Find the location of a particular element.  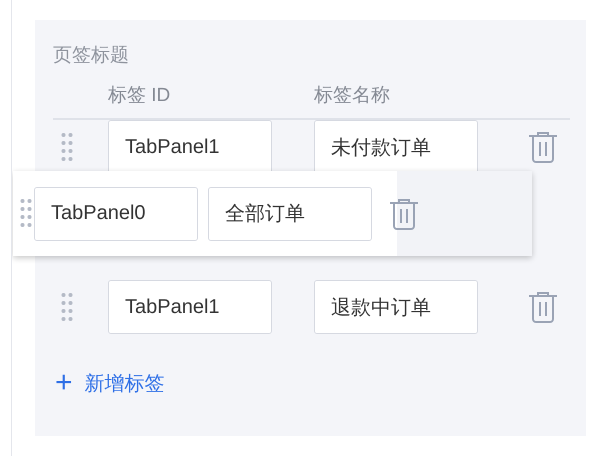

tab-id-field: TabPanel0 is located at coordinates (116, 213).